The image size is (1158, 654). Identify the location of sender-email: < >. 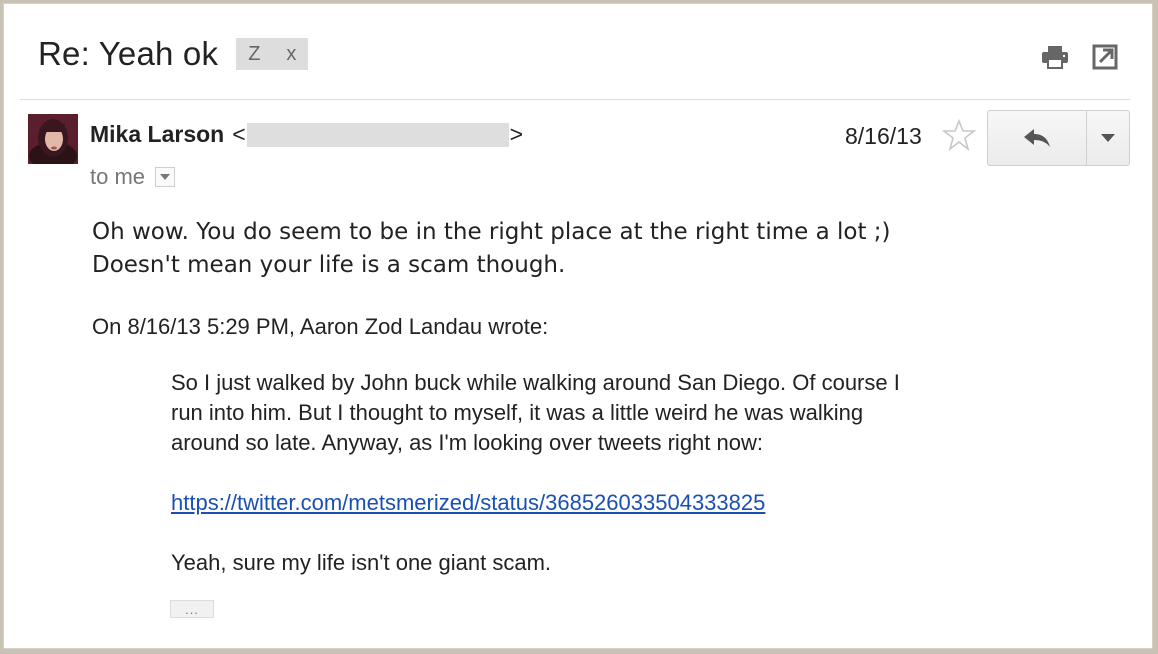
(377, 134).